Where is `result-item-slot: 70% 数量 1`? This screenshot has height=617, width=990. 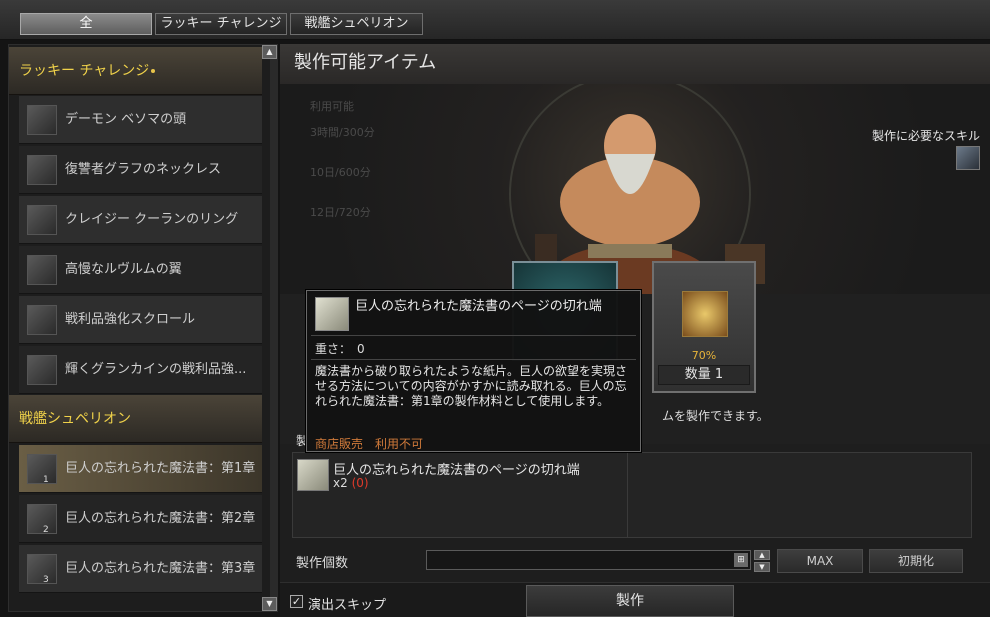
result-item-slot: 70% 数量 1 is located at coordinates (704, 327).